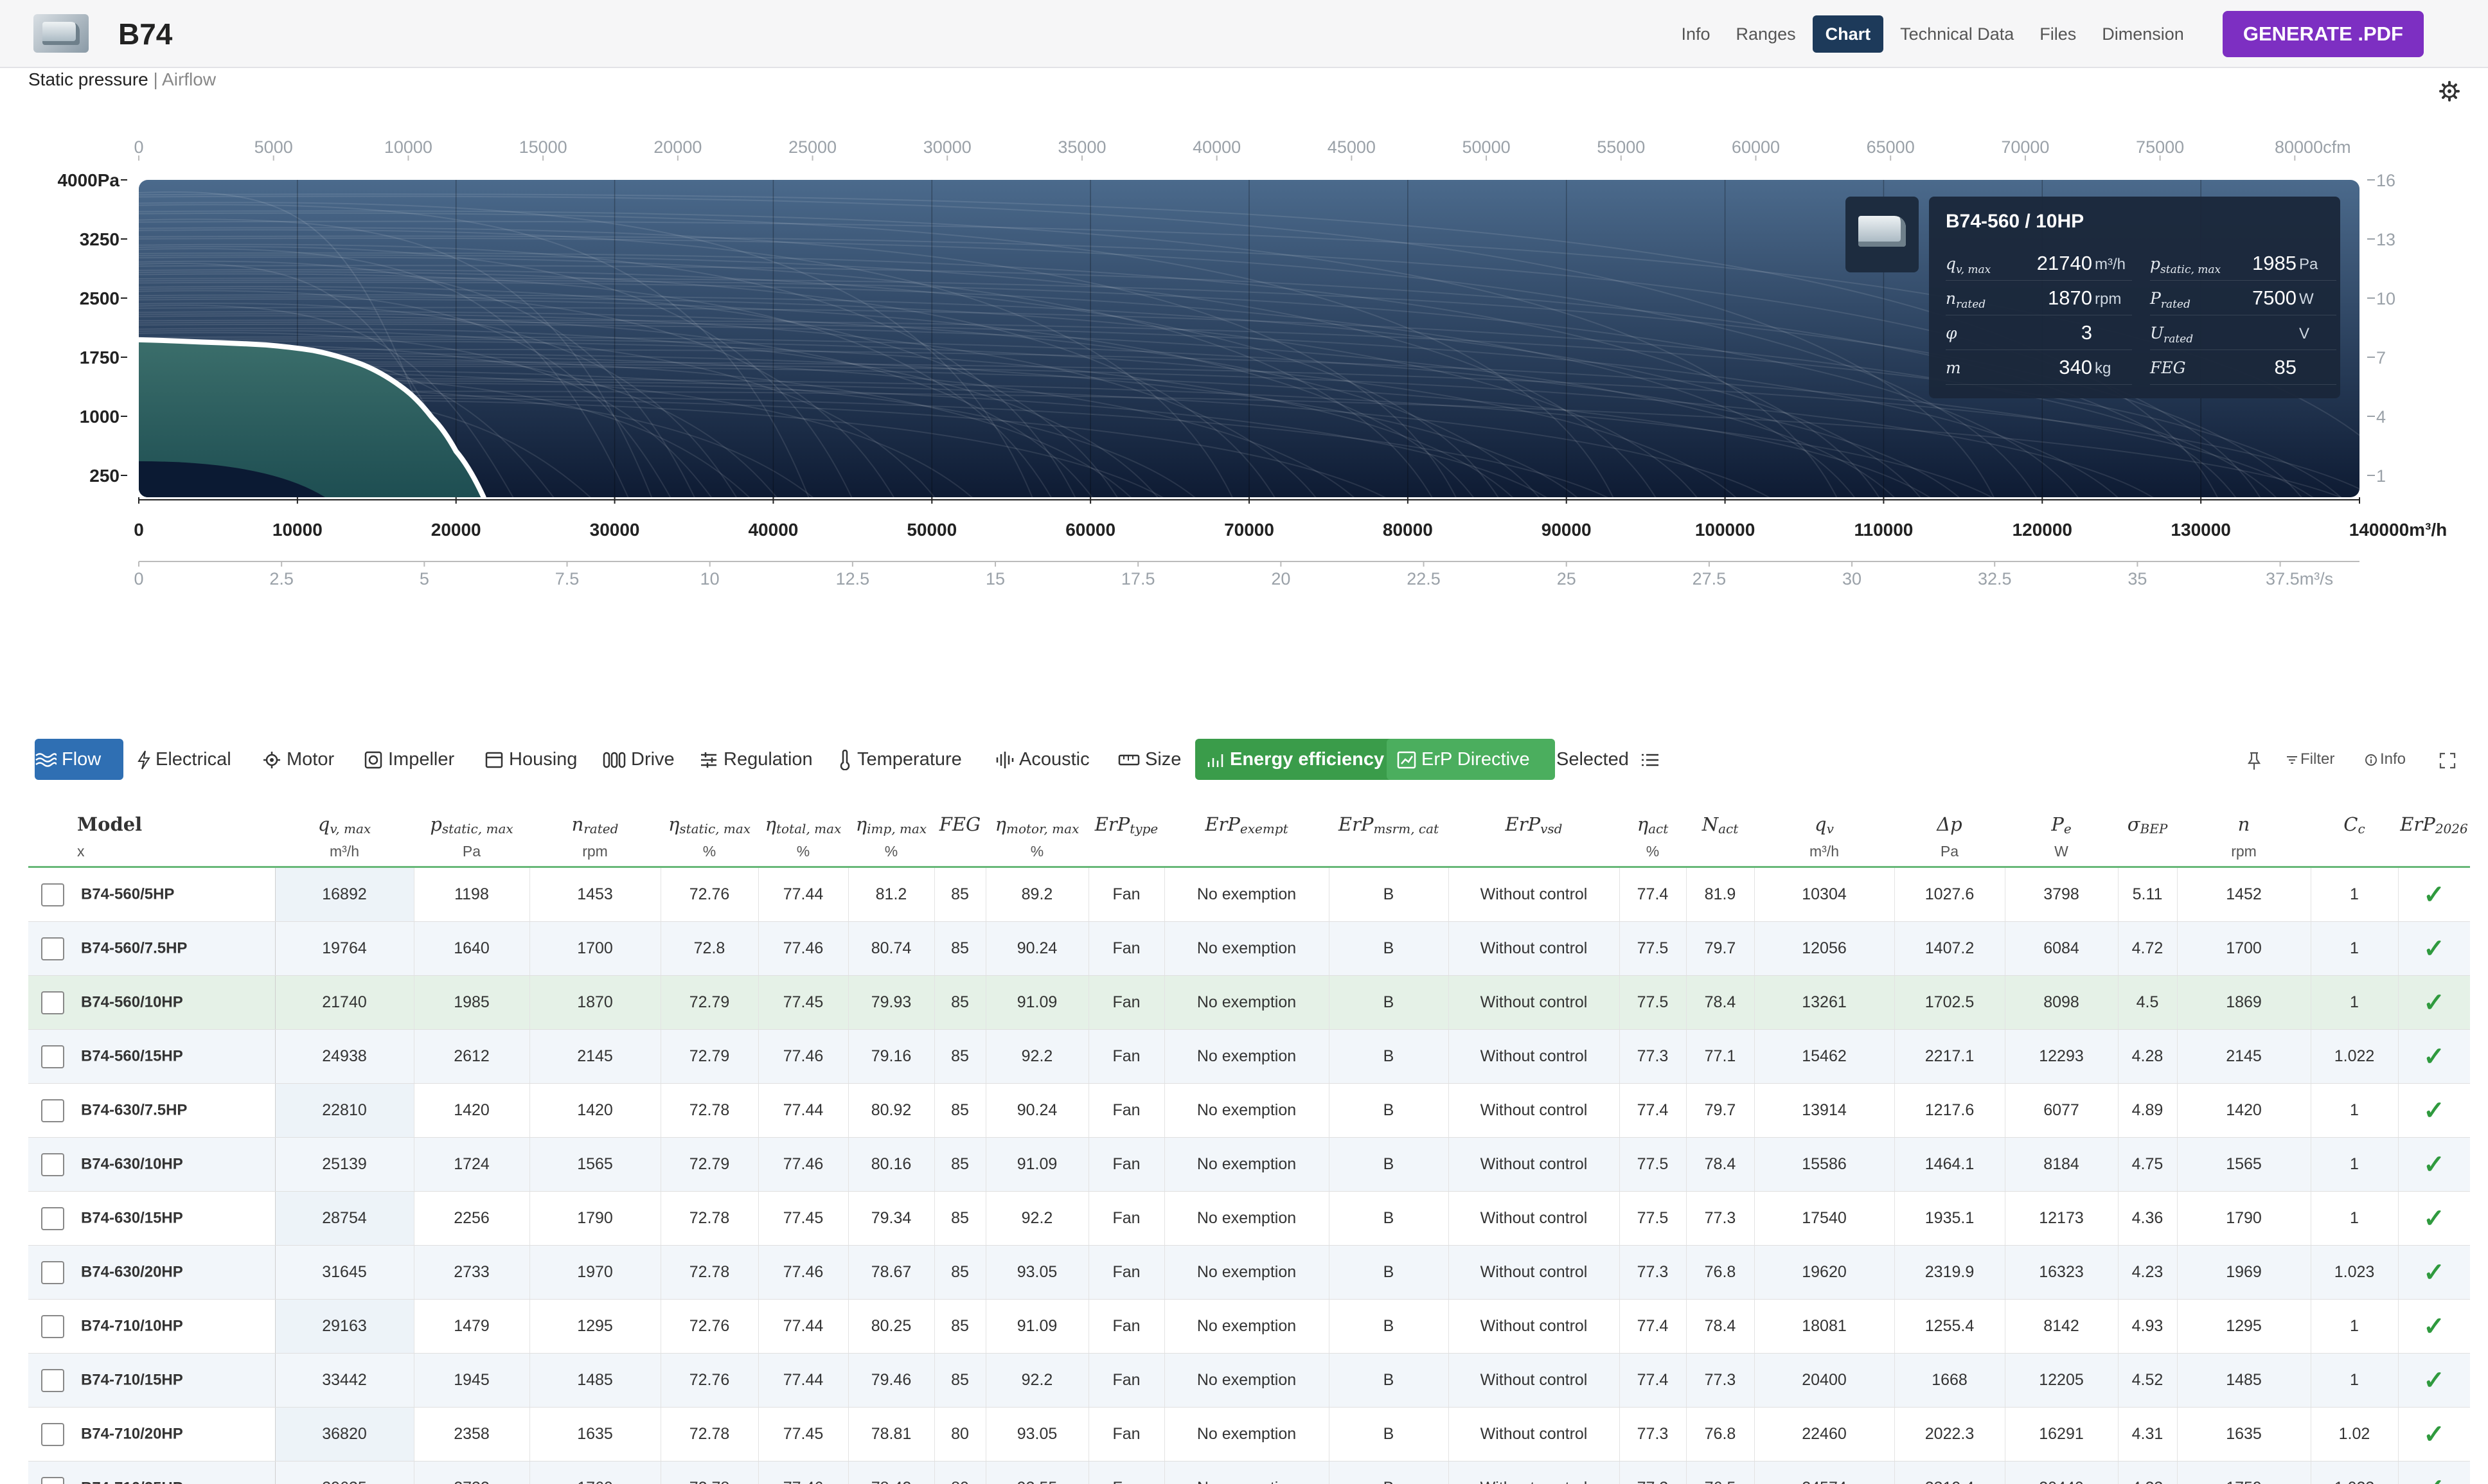 The width and height of the screenshot is (2488, 1484). Describe the element at coordinates (2062, 1164) in the screenshot. I see `table-cell: 8184` at that location.